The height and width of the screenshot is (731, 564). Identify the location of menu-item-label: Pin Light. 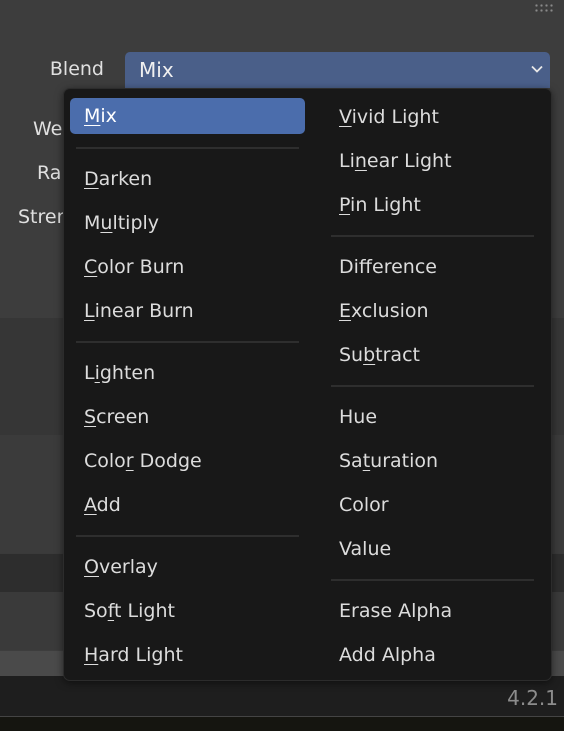
(380, 205).